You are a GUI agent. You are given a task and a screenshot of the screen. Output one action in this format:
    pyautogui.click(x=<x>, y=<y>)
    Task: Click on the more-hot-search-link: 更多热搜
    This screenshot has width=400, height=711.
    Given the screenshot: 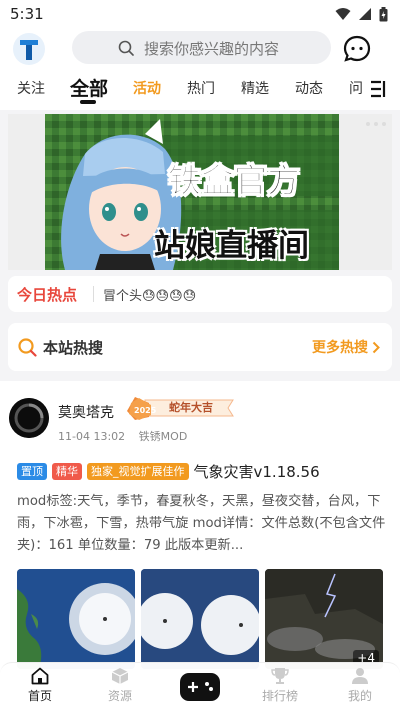 What is the action you would take?
    pyautogui.click(x=346, y=347)
    